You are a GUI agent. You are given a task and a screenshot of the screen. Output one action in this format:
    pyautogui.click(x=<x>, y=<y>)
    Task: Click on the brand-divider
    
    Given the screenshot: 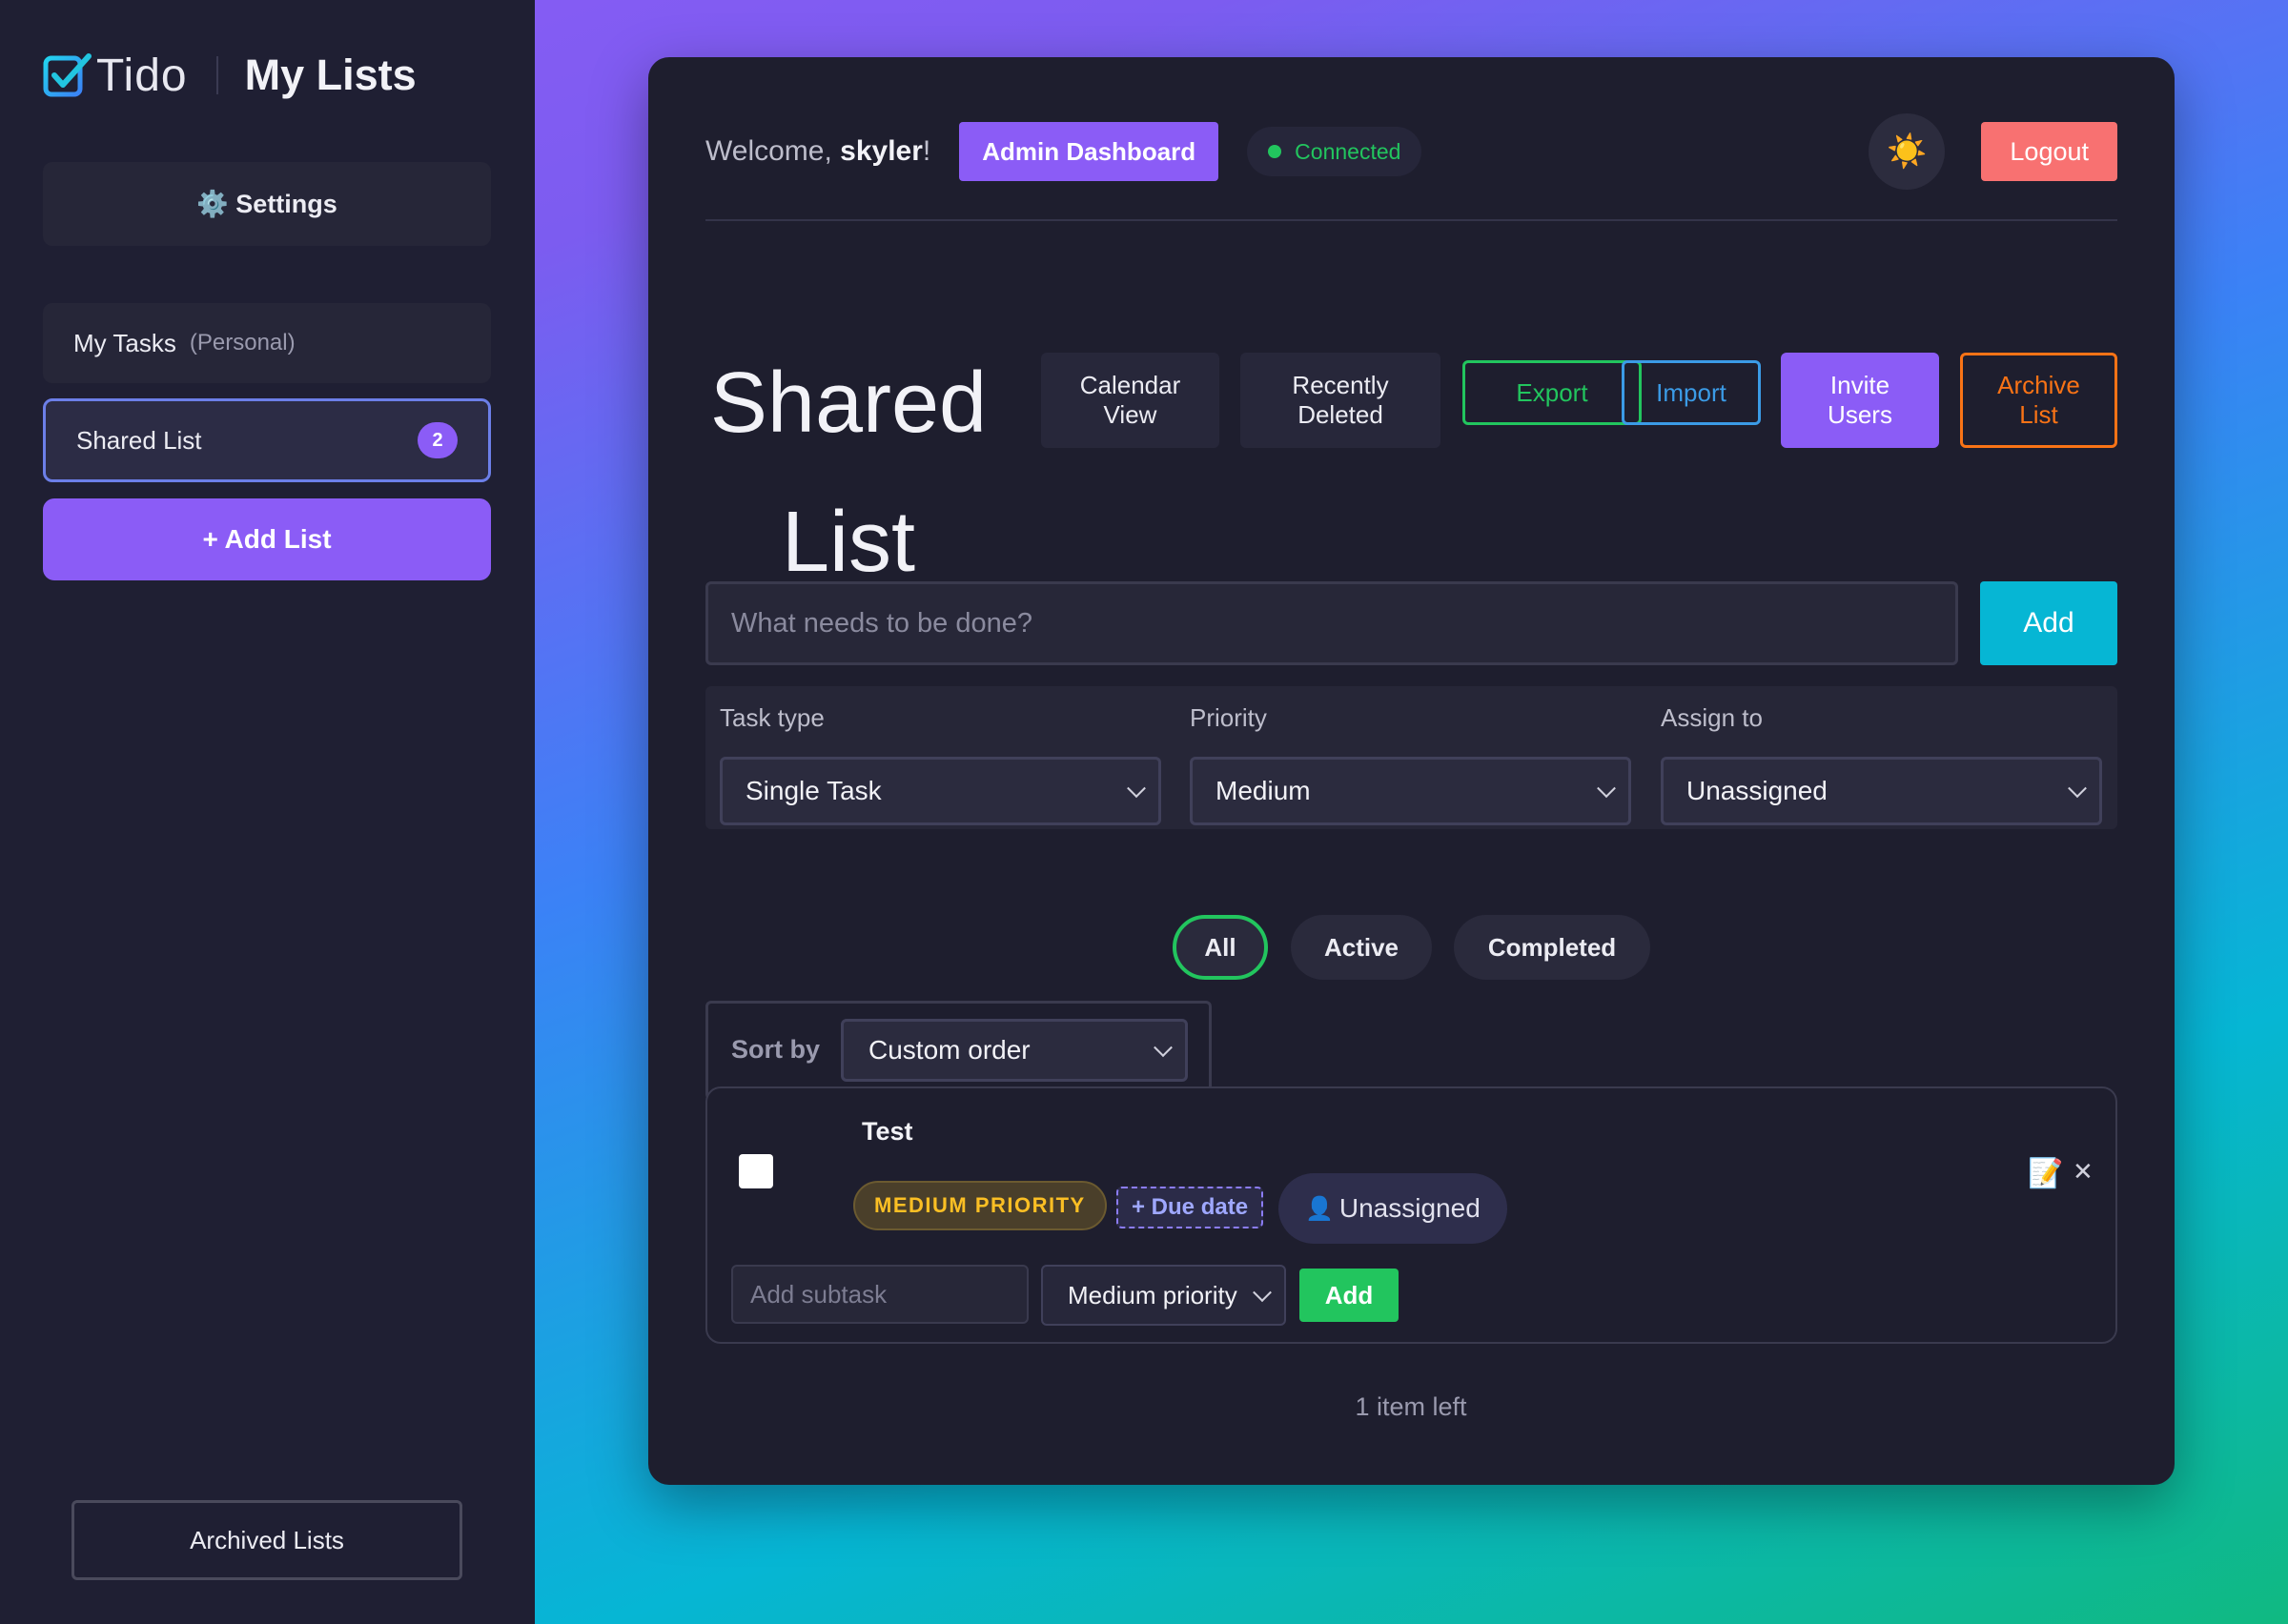 What is the action you would take?
    pyautogui.click(x=217, y=75)
    